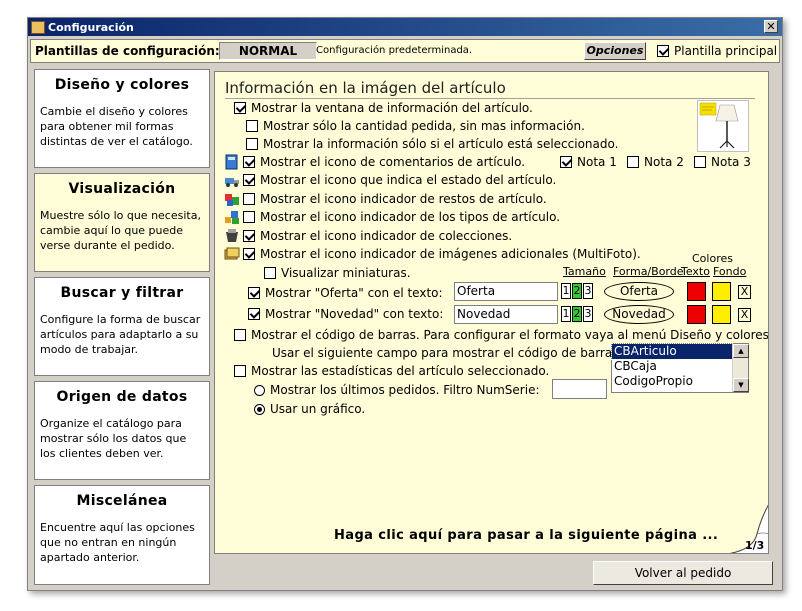 The image size is (802, 611). Describe the element at coordinates (744, 292) in the screenshot. I see `oferta-clear-button: X` at that location.